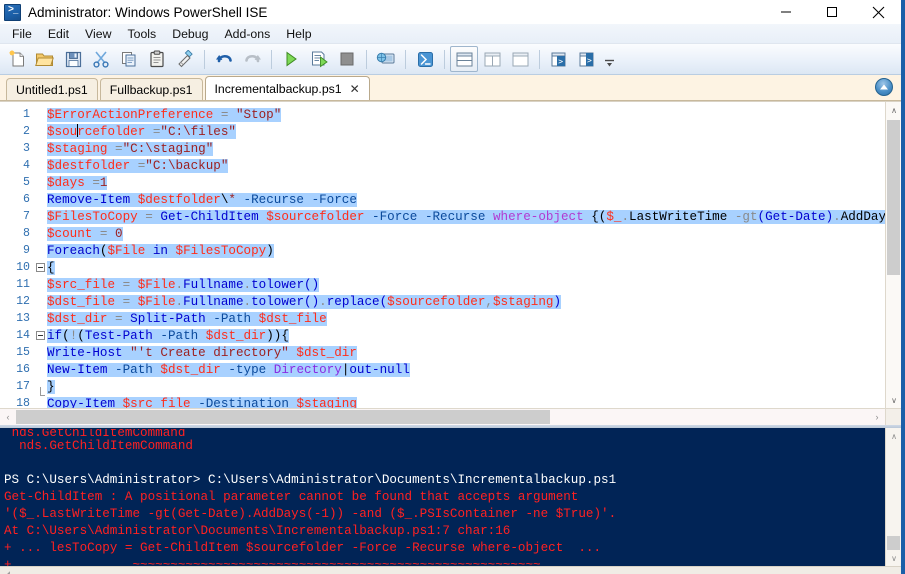 Image resolution: width=905 pixels, height=574 pixels. Describe the element at coordinates (8, 417) in the screenshot. I see `scroll-left-arrow: ‹` at that location.